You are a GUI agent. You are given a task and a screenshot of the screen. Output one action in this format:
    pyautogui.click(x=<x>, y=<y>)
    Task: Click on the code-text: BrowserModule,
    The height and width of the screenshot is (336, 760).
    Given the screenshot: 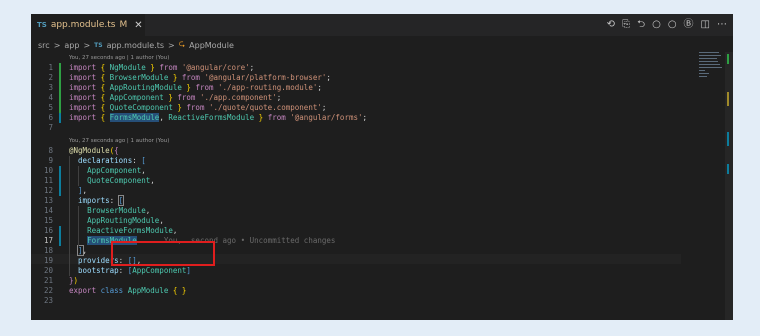 What is the action you would take?
    pyautogui.click(x=119, y=210)
    